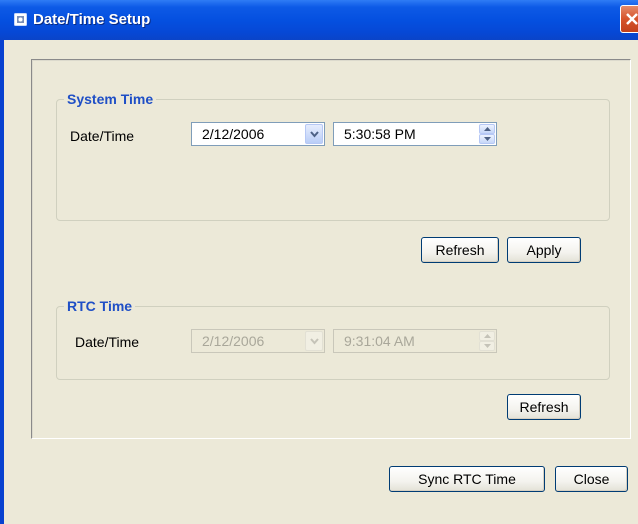  I want to click on system-date-dropdown-button, so click(314, 134).